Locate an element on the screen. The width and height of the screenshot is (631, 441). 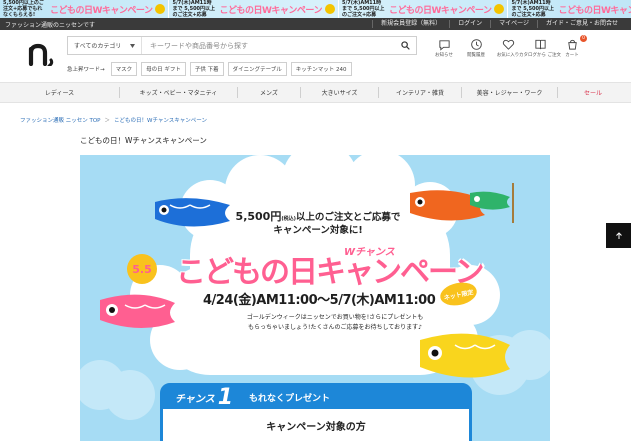
keyword-chip: マスク is located at coordinates (124, 69).